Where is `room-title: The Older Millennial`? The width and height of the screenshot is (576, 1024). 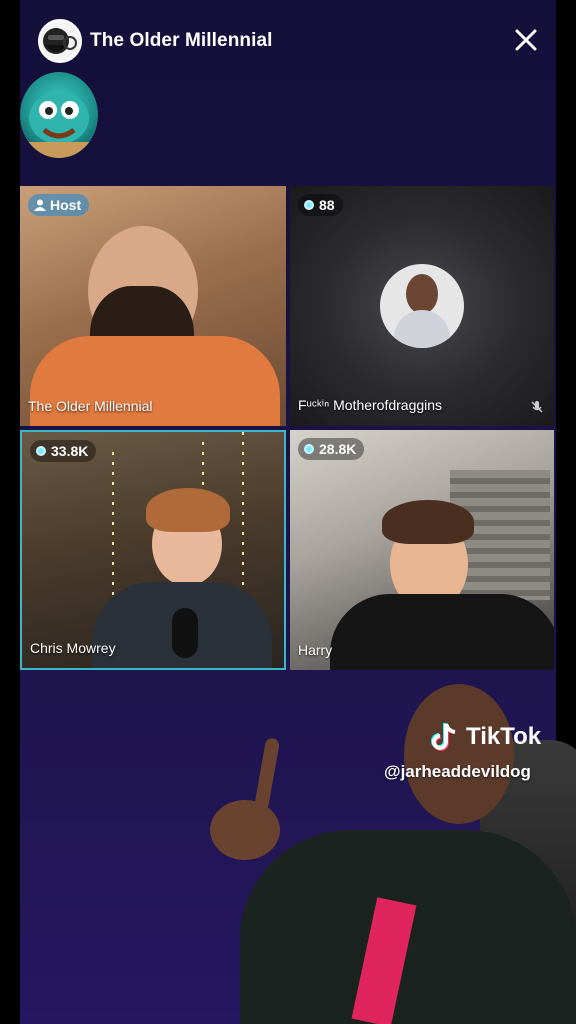
room-title: The Older Millennial is located at coordinates (181, 40).